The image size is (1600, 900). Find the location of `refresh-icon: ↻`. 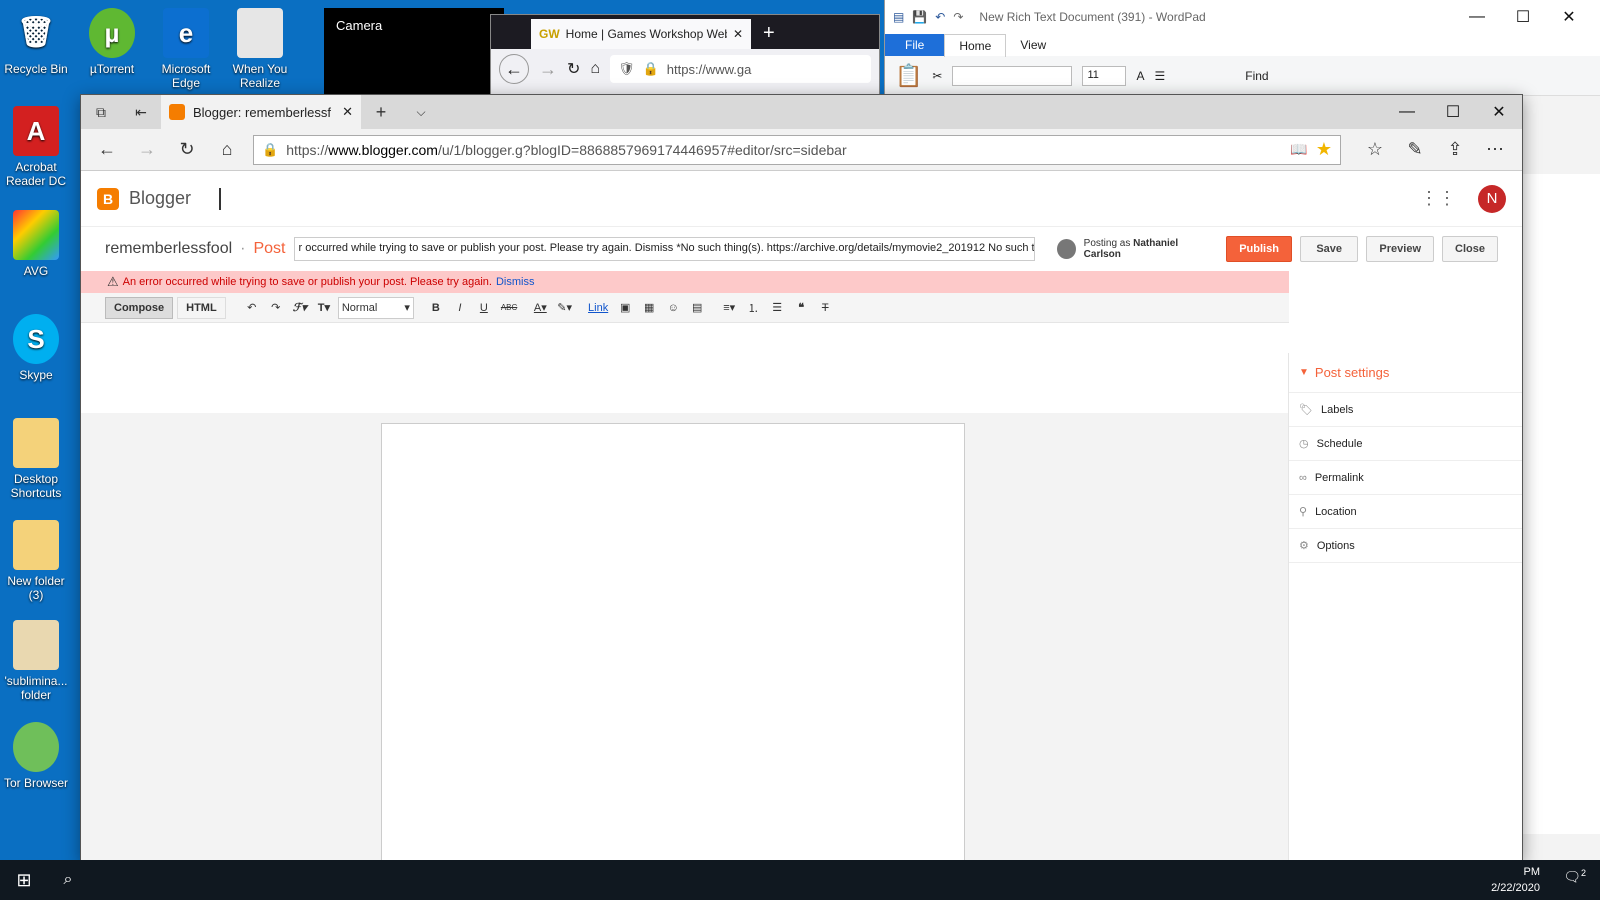

refresh-icon: ↻ is located at coordinates (187, 150).